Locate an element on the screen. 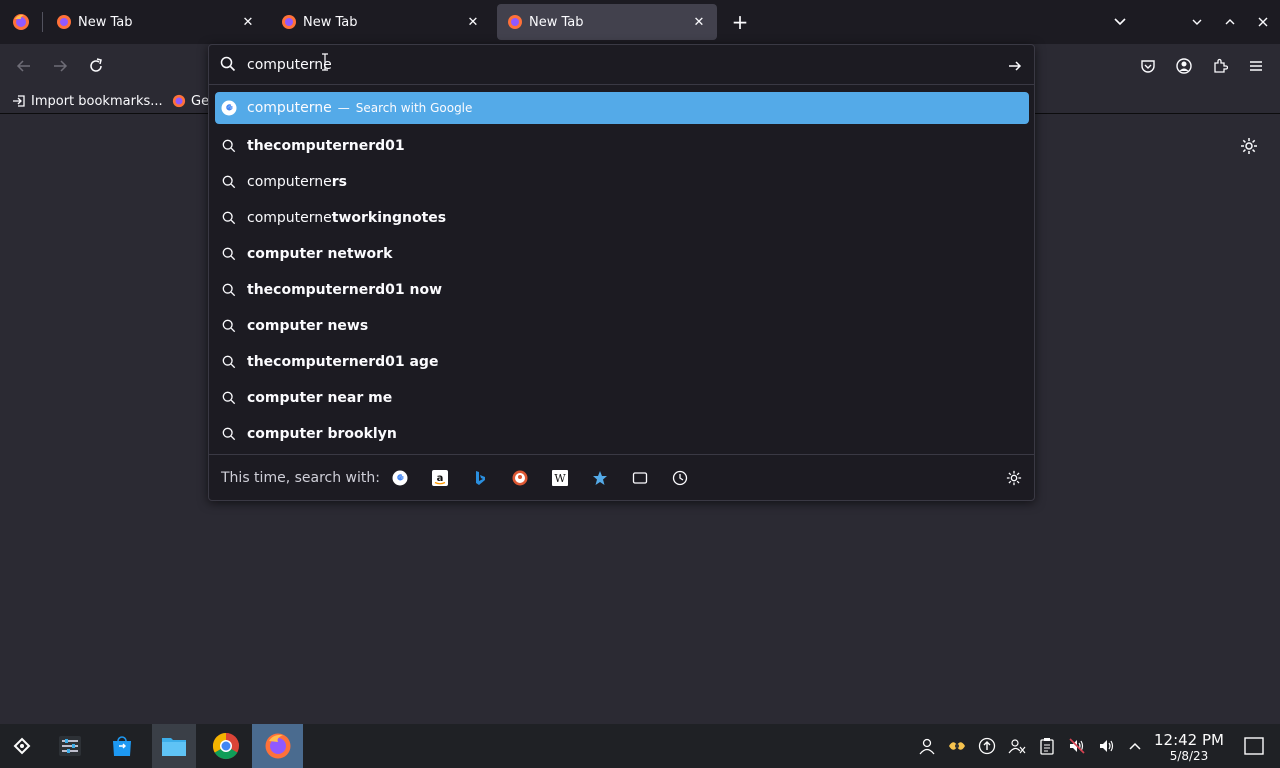  maximize-button is located at coordinates (1230, 22).